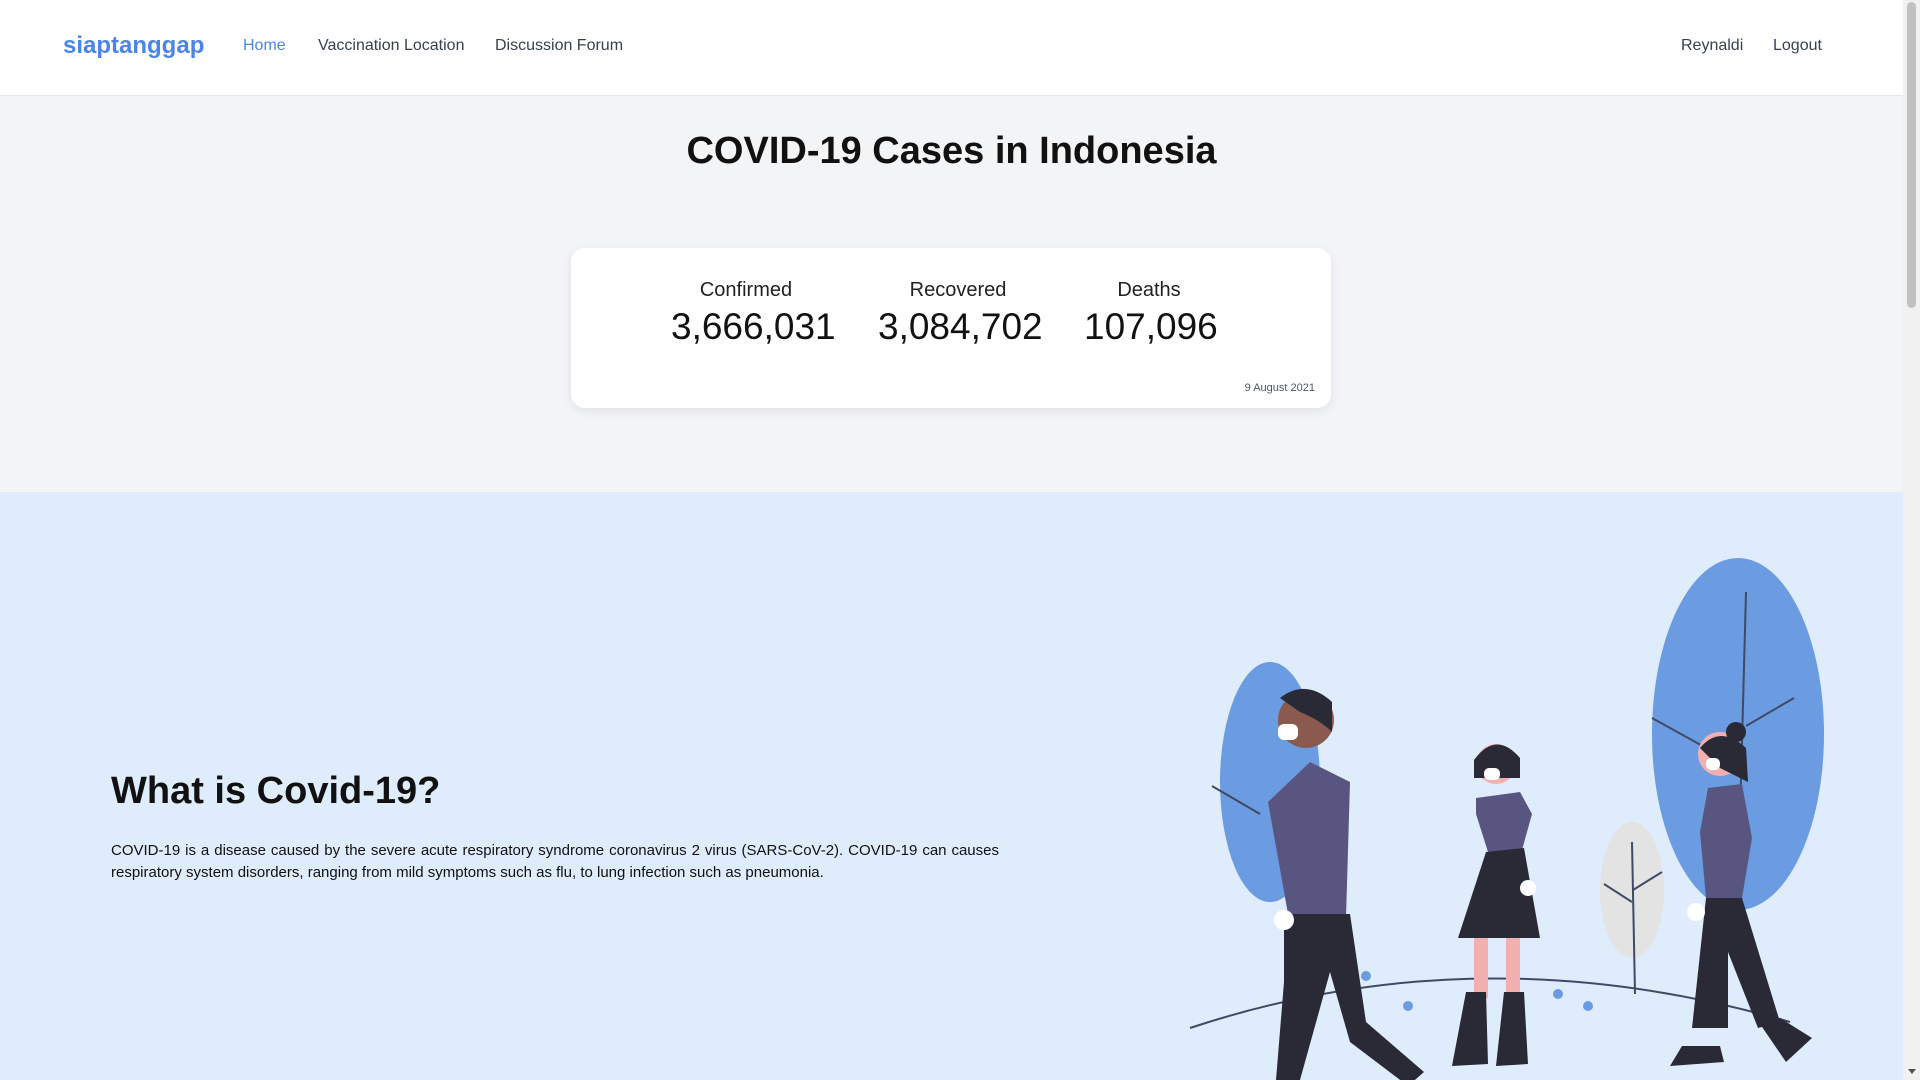 This screenshot has width=1920, height=1080. I want to click on brand-logo-link: siaptanggap, so click(133, 46).